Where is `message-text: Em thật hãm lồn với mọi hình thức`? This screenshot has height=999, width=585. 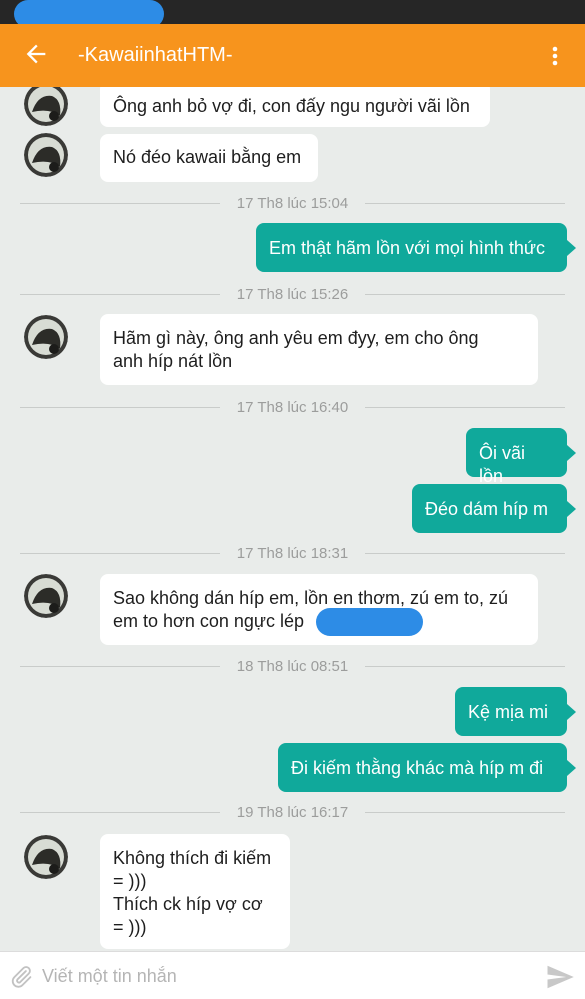
message-text: Em thật hãm lồn với mọi hình thức is located at coordinates (407, 248).